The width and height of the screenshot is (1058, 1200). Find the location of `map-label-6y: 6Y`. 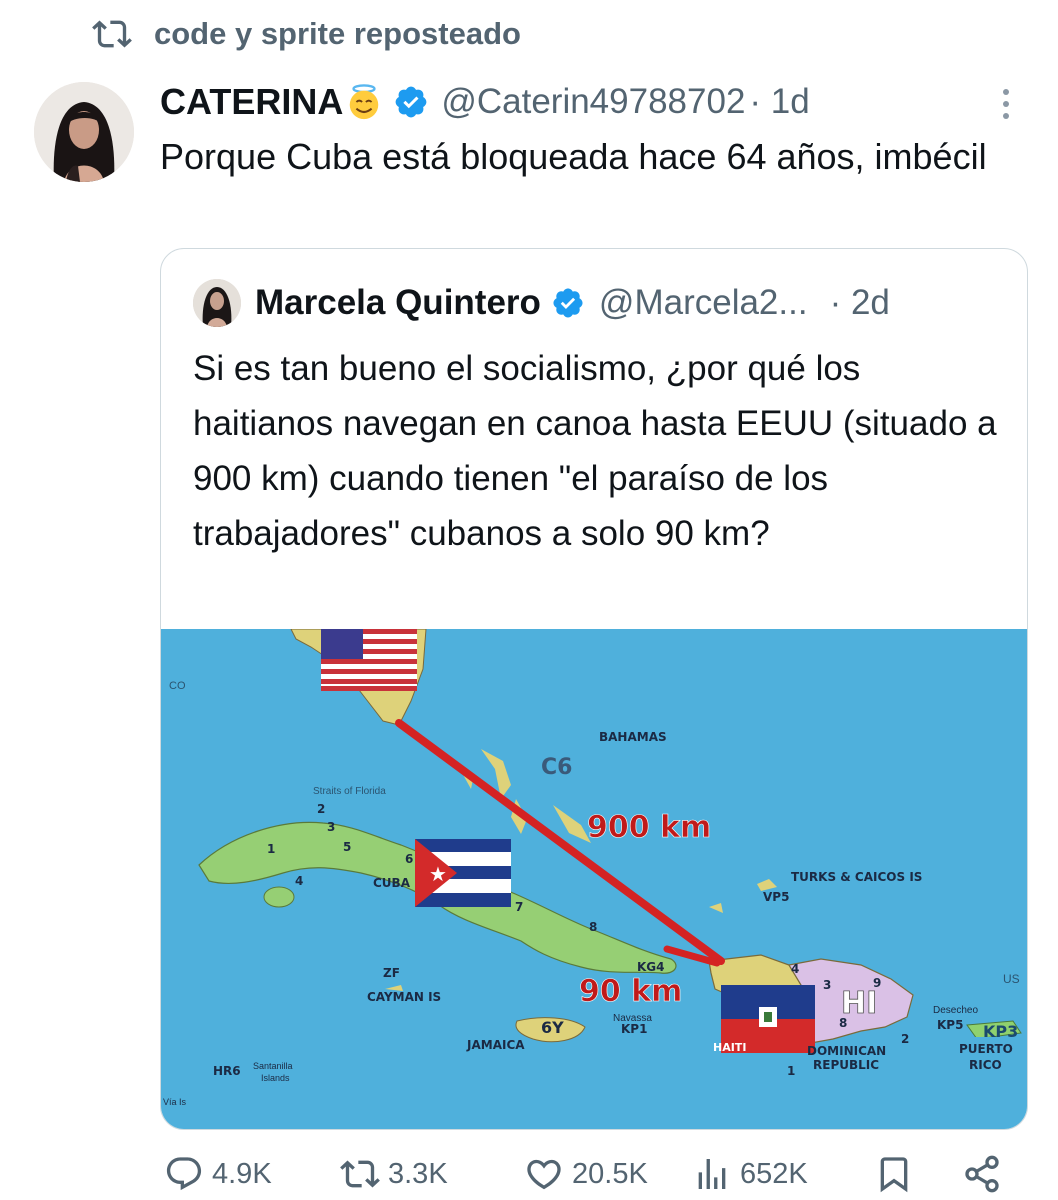

map-label-6y: 6Y is located at coordinates (552, 1027).